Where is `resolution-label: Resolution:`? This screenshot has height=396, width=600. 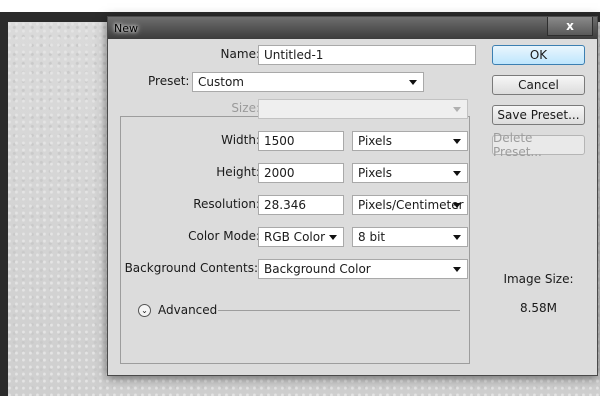 resolution-label: Resolution: is located at coordinates (226, 204).